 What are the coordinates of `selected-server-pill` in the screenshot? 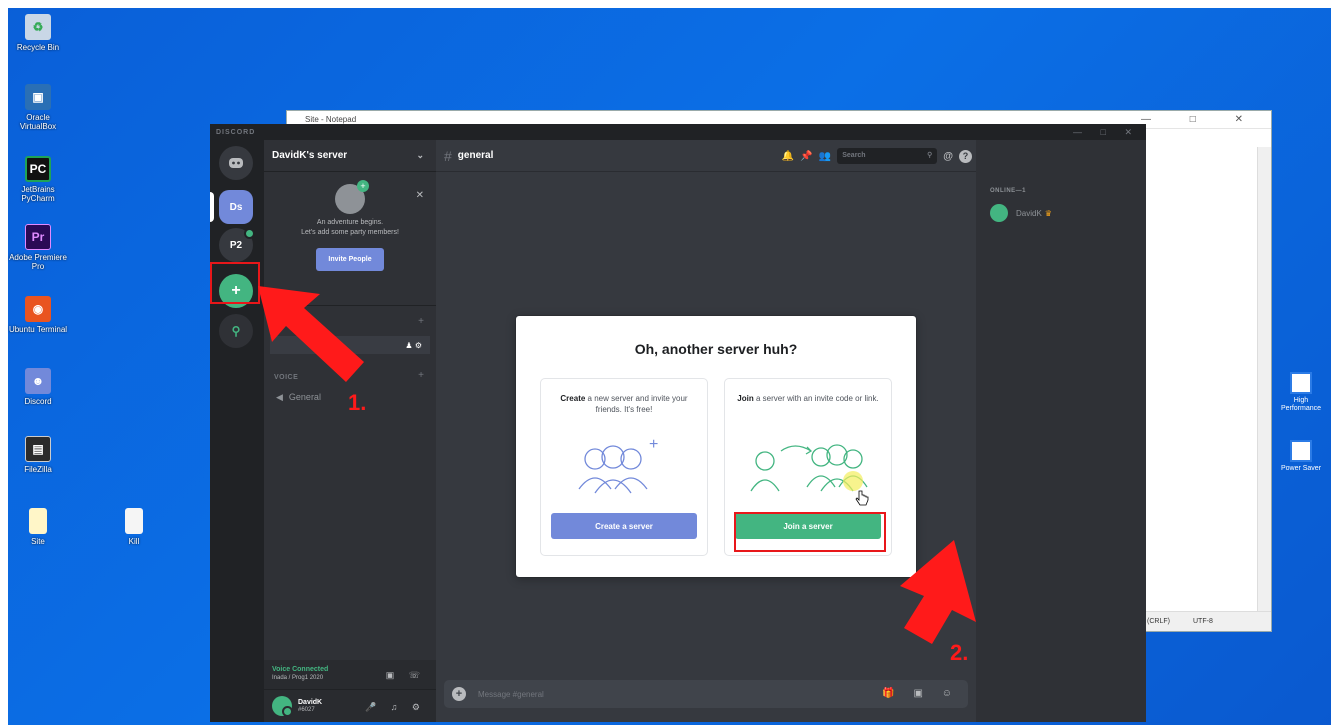 It's located at (212, 207).